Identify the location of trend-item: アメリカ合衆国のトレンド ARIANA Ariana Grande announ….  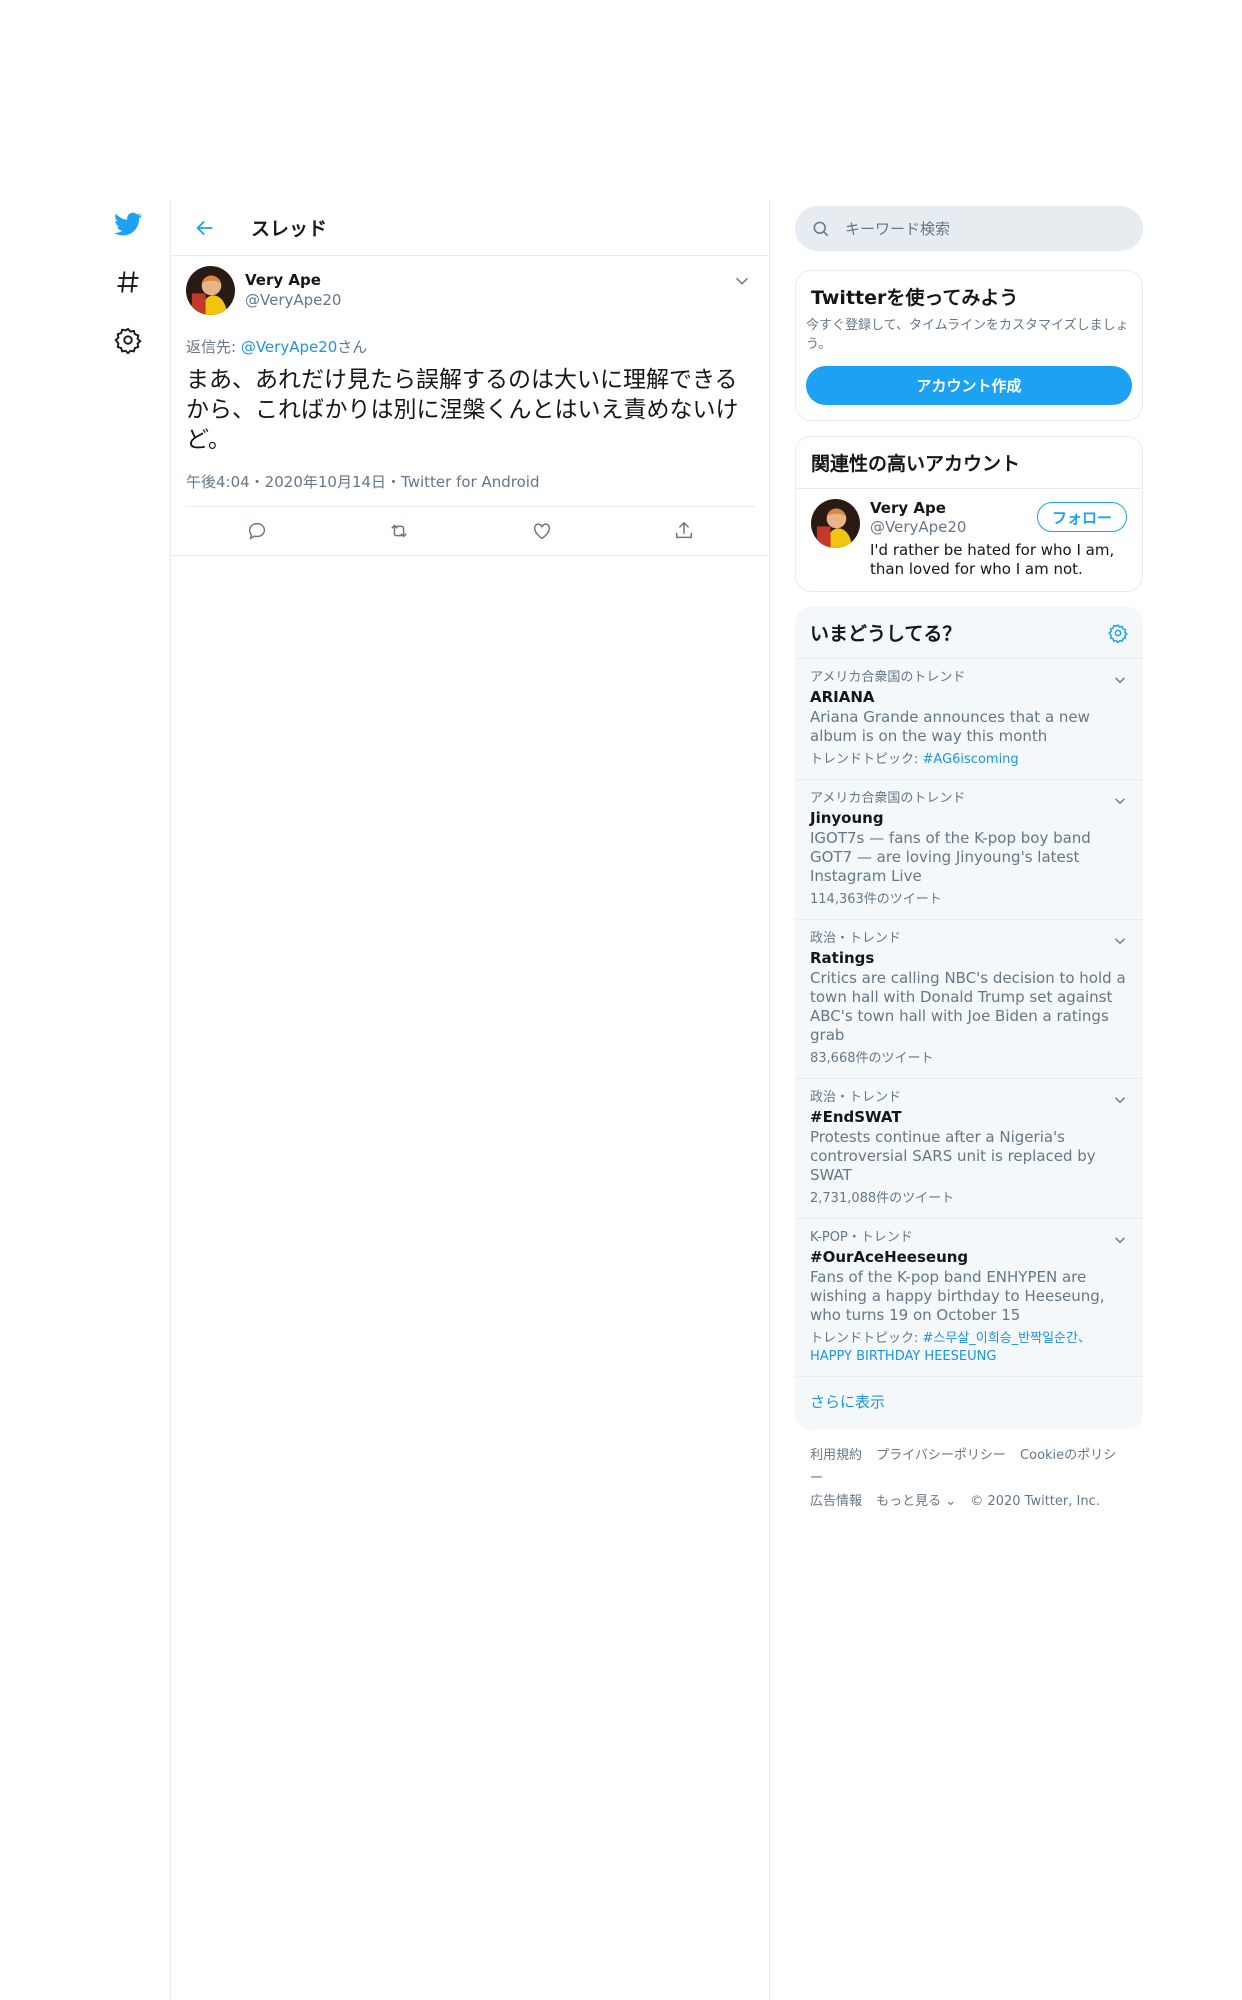
(969, 719).